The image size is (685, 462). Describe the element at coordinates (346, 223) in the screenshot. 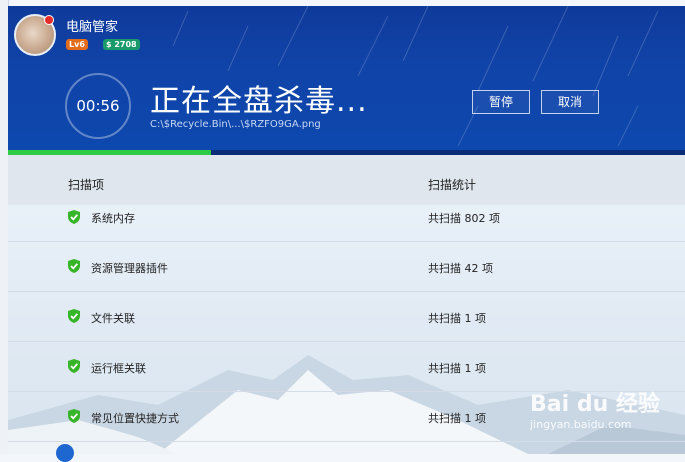

I see `list-item: 系统内存 共扫描 802 项` at that location.